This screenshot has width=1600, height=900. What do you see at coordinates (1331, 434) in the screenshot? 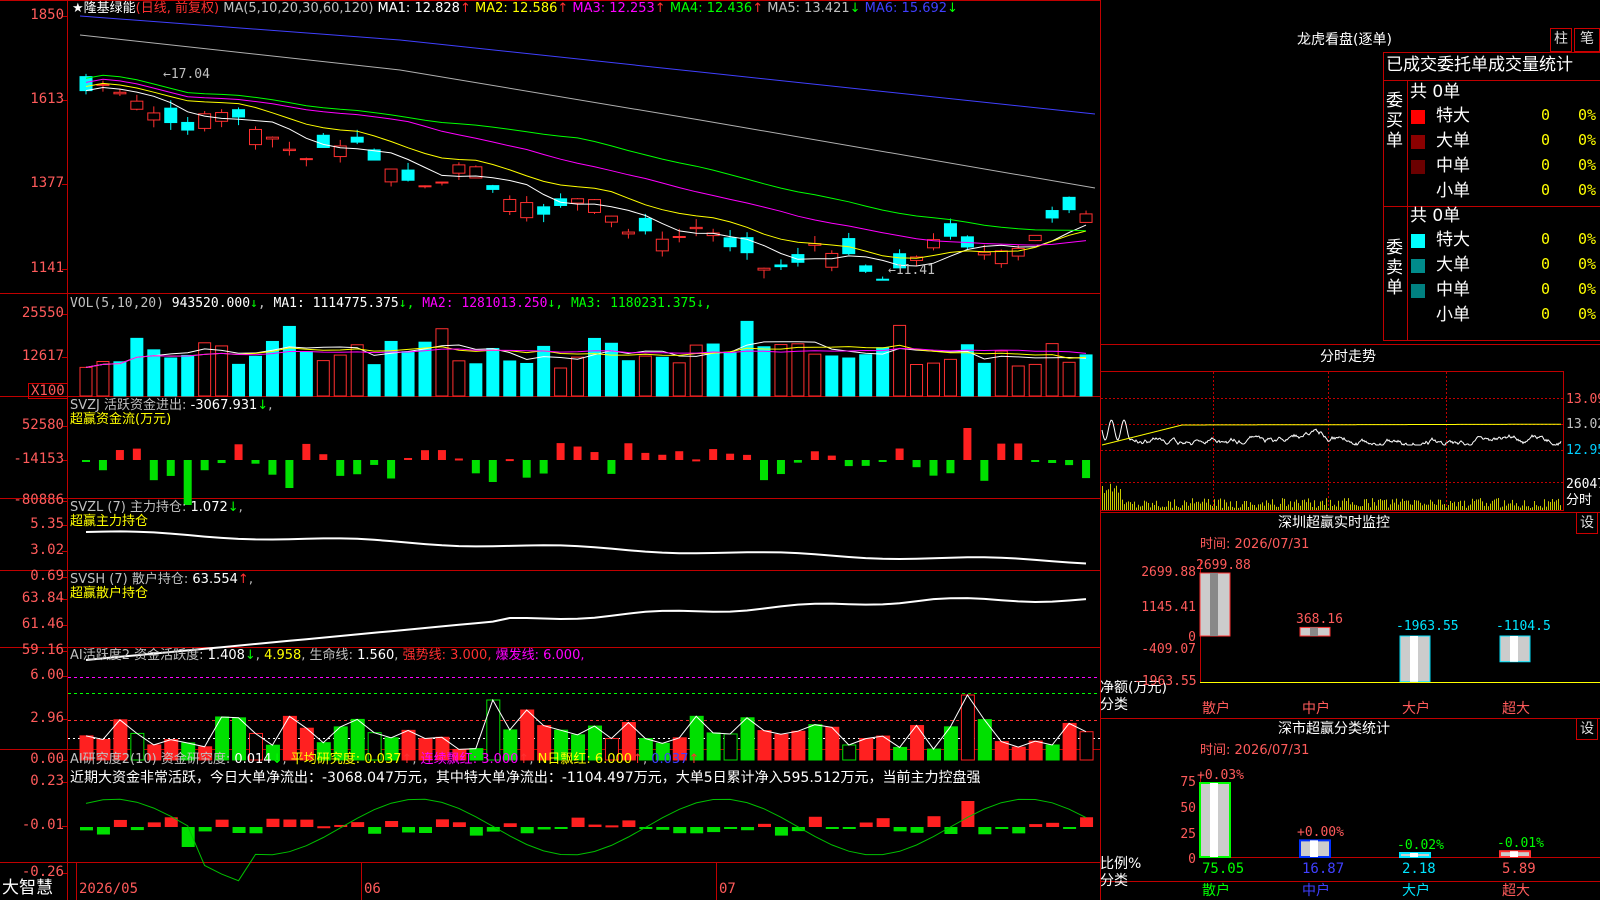
I see `intraday-avg-line` at bounding box center [1331, 434].